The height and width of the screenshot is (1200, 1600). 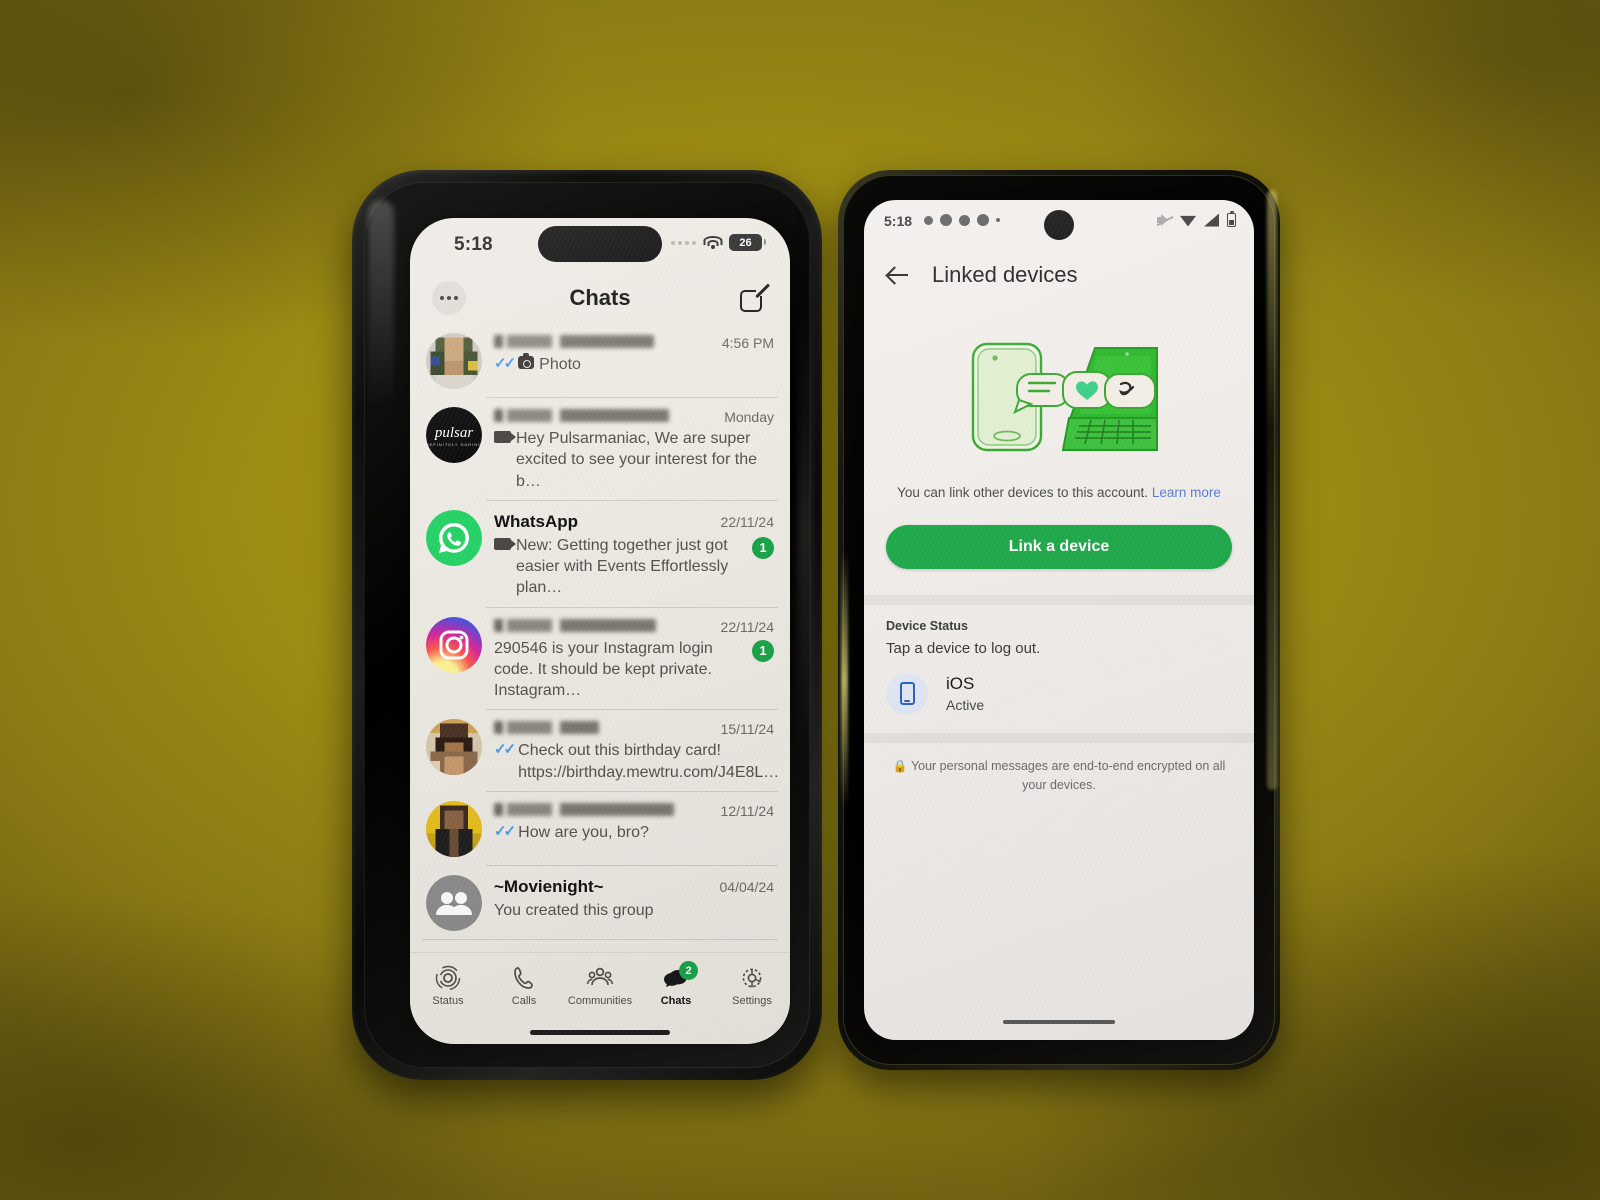 I want to click on device-name: iOS, so click(x=960, y=684).